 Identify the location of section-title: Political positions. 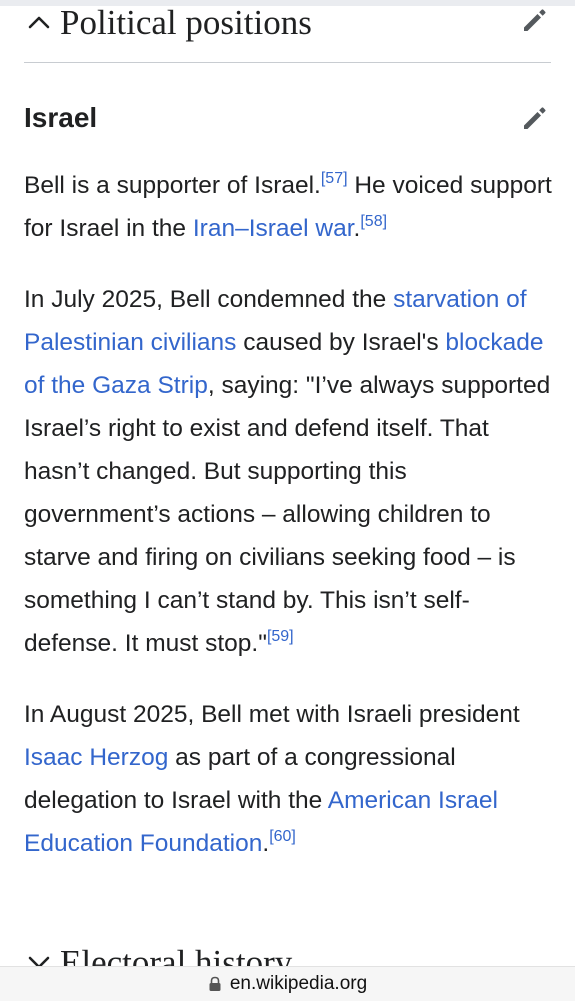
(186, 22).